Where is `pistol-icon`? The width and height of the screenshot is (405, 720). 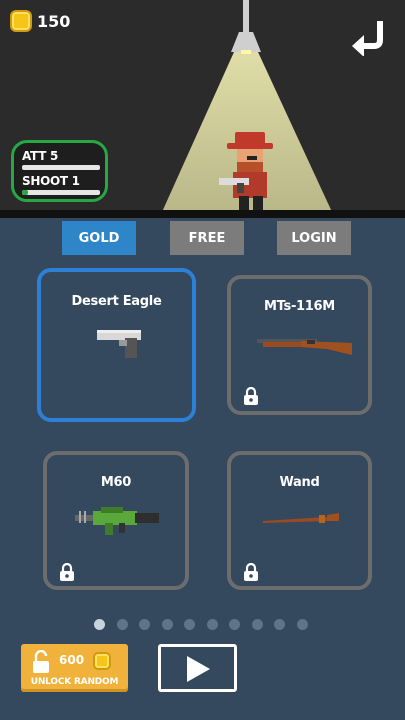 pistol-icon is located at coordinates (119, 344).